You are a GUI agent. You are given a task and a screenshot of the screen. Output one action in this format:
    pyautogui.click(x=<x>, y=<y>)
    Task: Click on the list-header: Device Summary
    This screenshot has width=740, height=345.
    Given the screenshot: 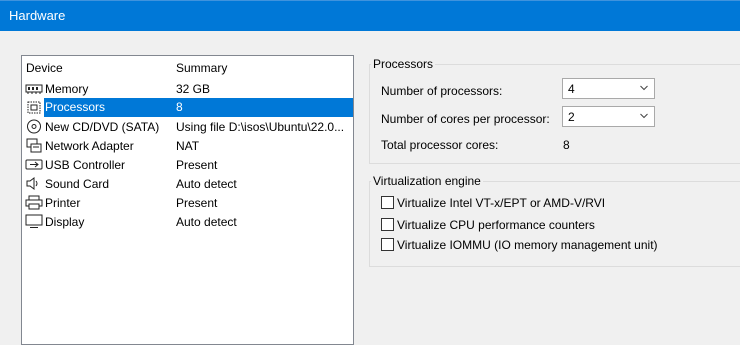 What is the action you would take?
    pyautogui.click(x=187, y=67)
    